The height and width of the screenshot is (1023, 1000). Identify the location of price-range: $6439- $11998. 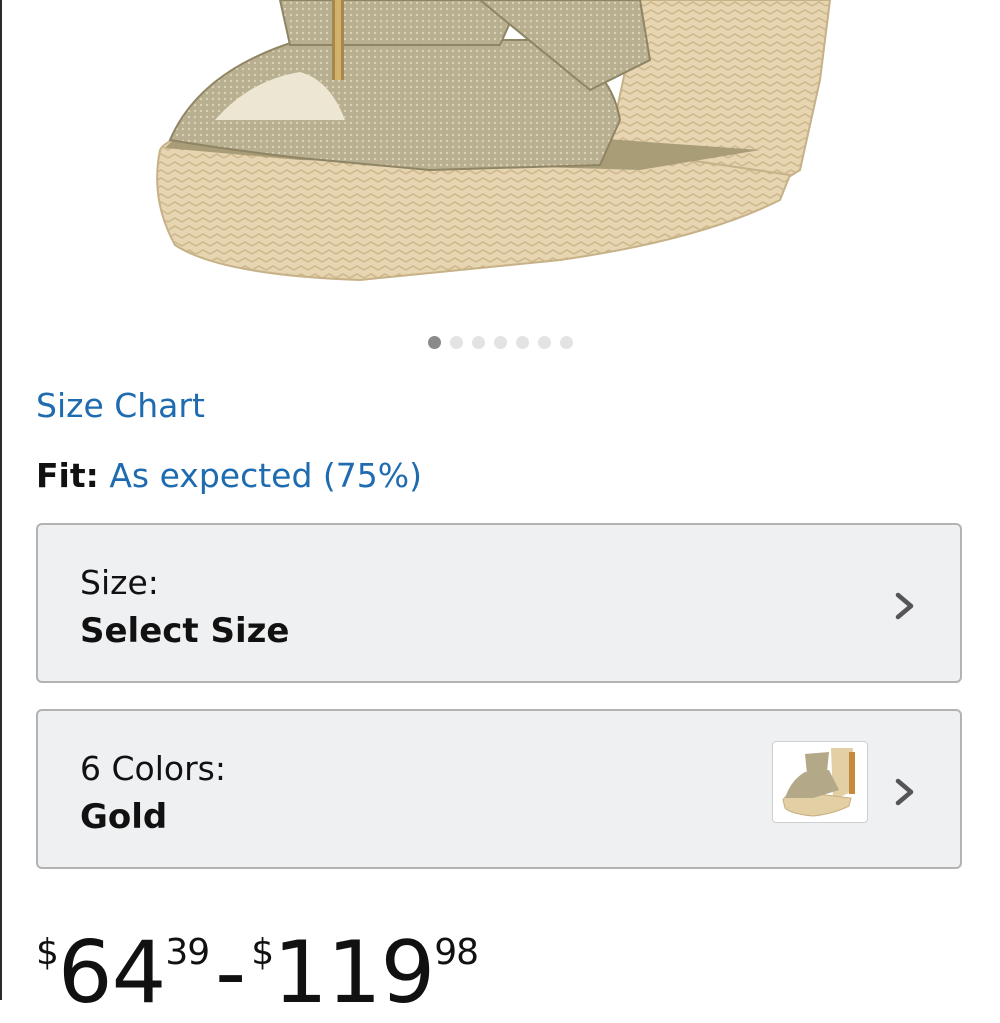
(257, 973).